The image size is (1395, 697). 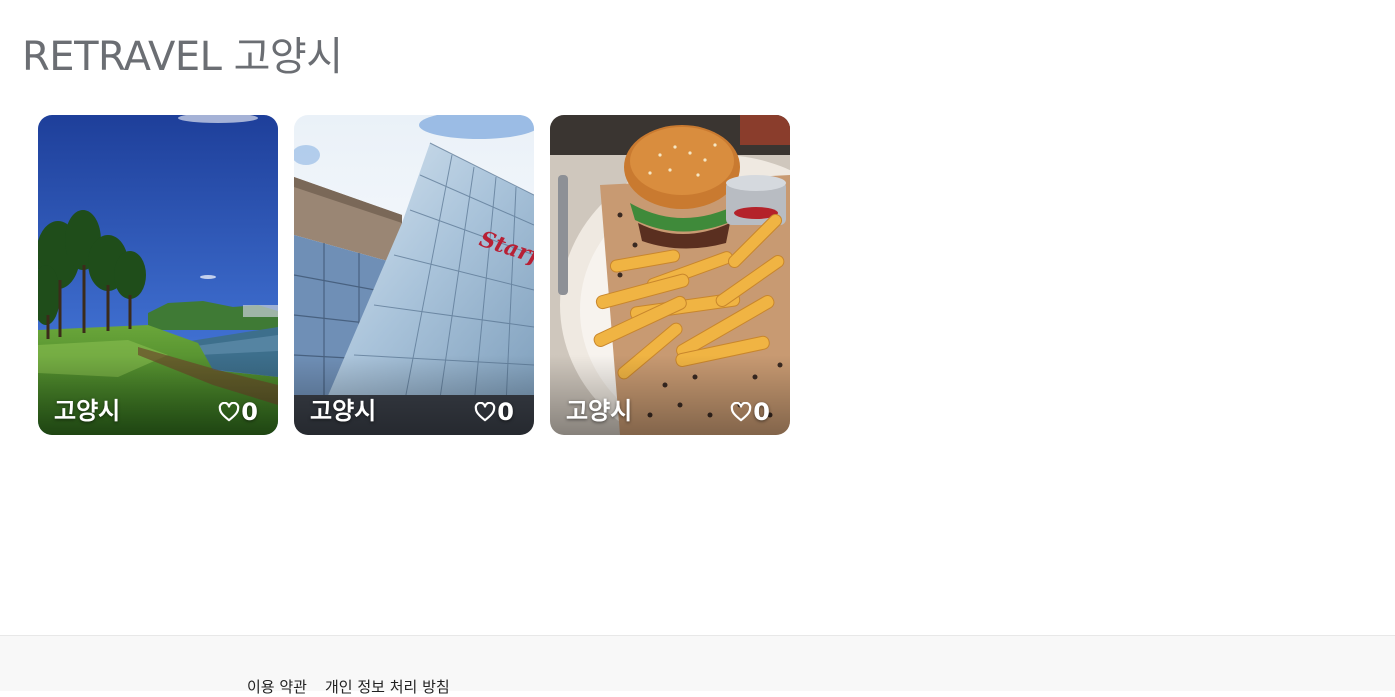 I want to click on place-card: Starfi 고양시 0, so click(x=414, y=275).